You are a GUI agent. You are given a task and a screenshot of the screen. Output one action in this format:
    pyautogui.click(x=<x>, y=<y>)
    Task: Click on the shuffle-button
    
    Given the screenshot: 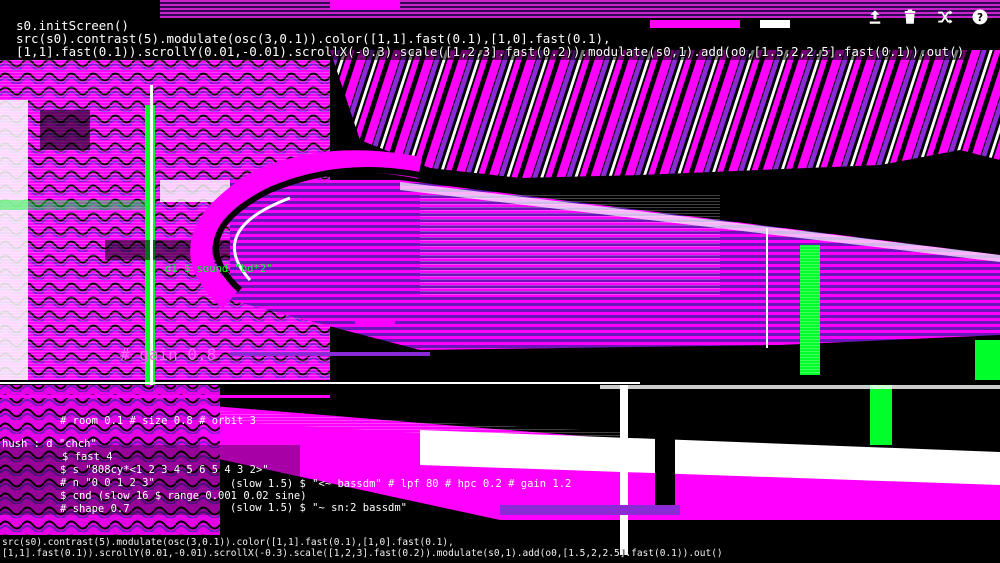 What is the action you would take?
    pyautogui.click(x=945, y=17)
    